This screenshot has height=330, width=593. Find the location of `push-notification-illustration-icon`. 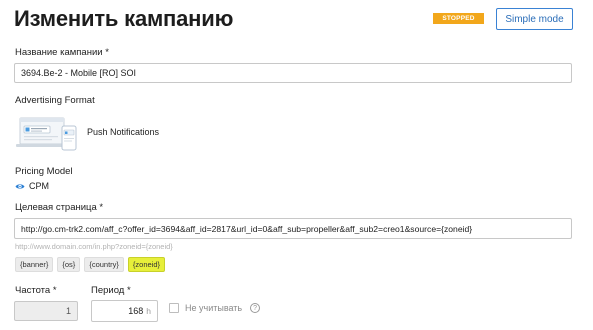

push-notification-illustration-icon is located at coordinates (47, 132).